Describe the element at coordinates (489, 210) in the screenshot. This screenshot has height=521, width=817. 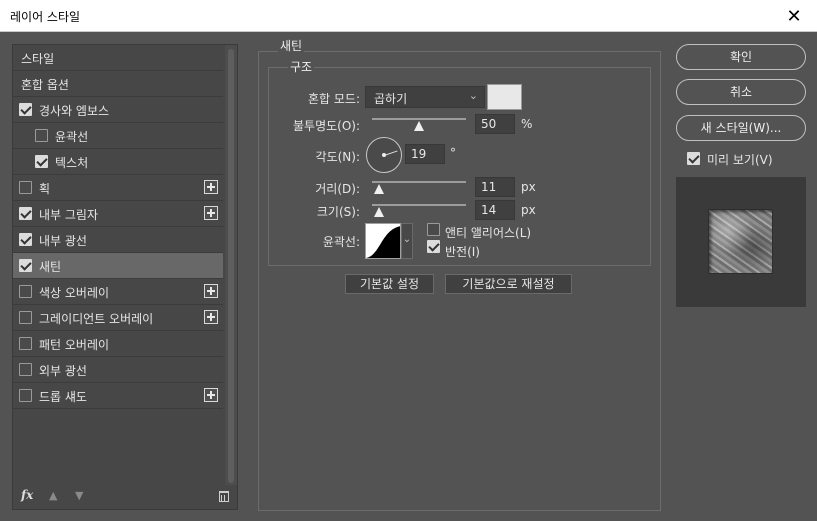
I see `size-value: 14` at that location.